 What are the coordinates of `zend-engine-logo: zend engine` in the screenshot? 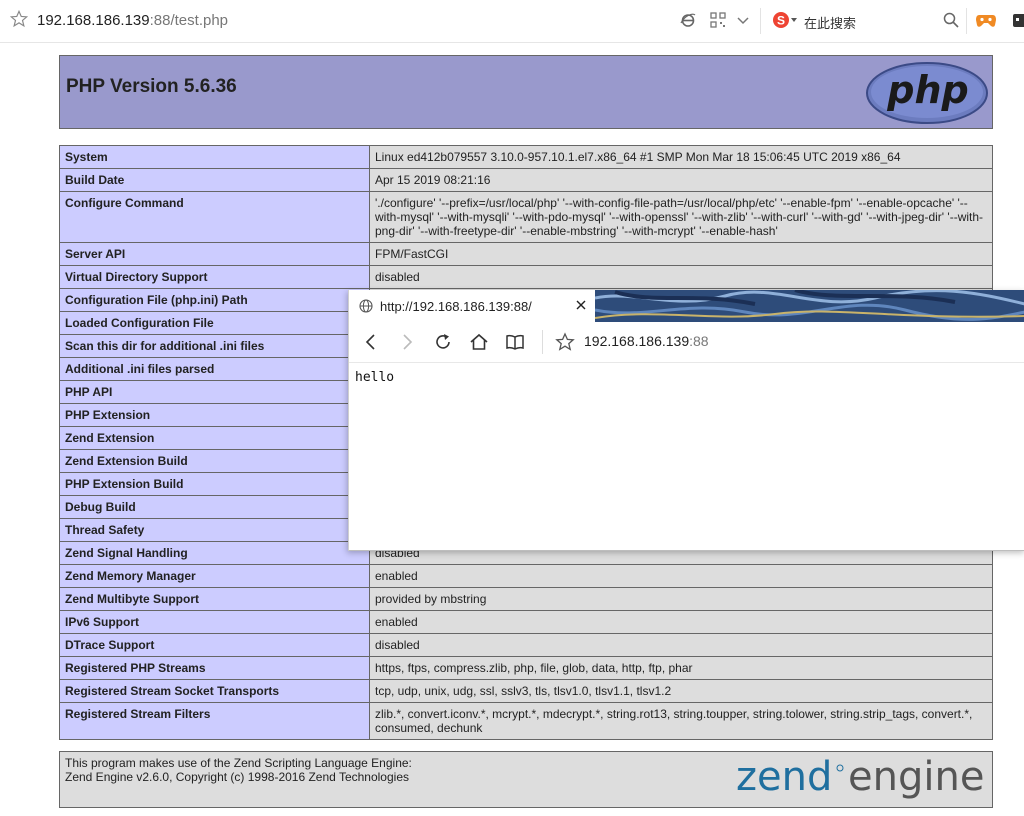 It's located at (860, 777).